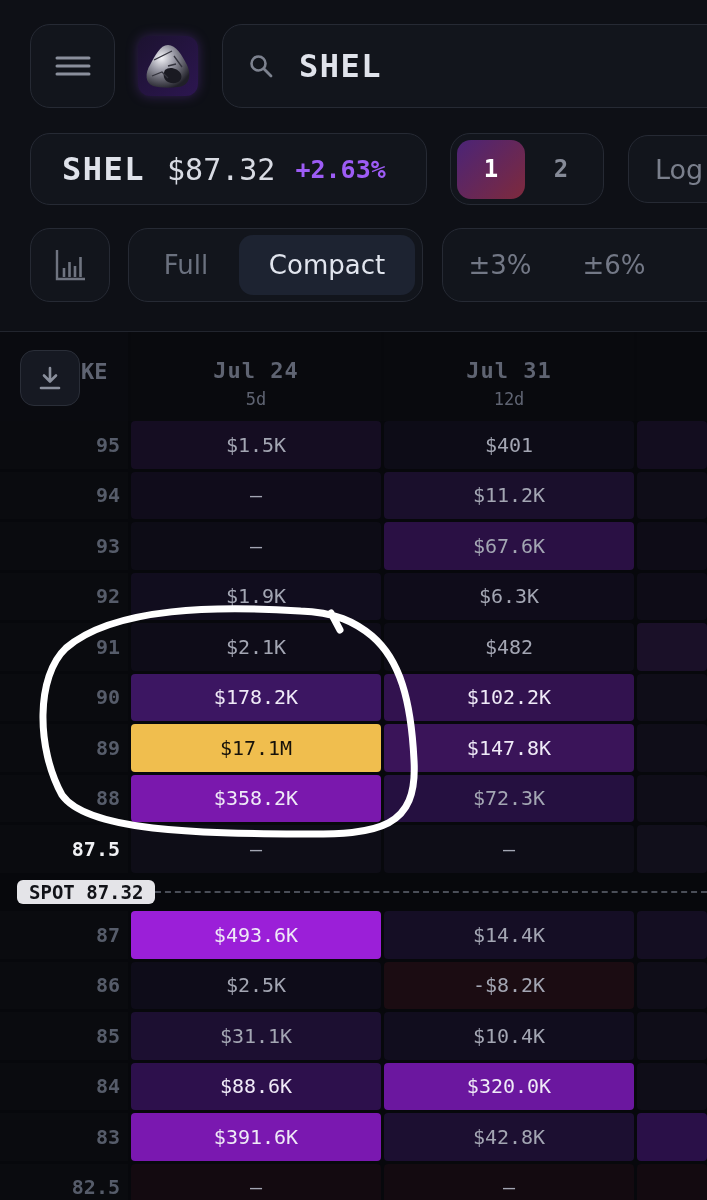 The height and width of the screenshot is (1200, 707). What do you see at coordinates (186, 265) in the screenshot?
I see `view-tab: Full` at bounding box center [186, 265].